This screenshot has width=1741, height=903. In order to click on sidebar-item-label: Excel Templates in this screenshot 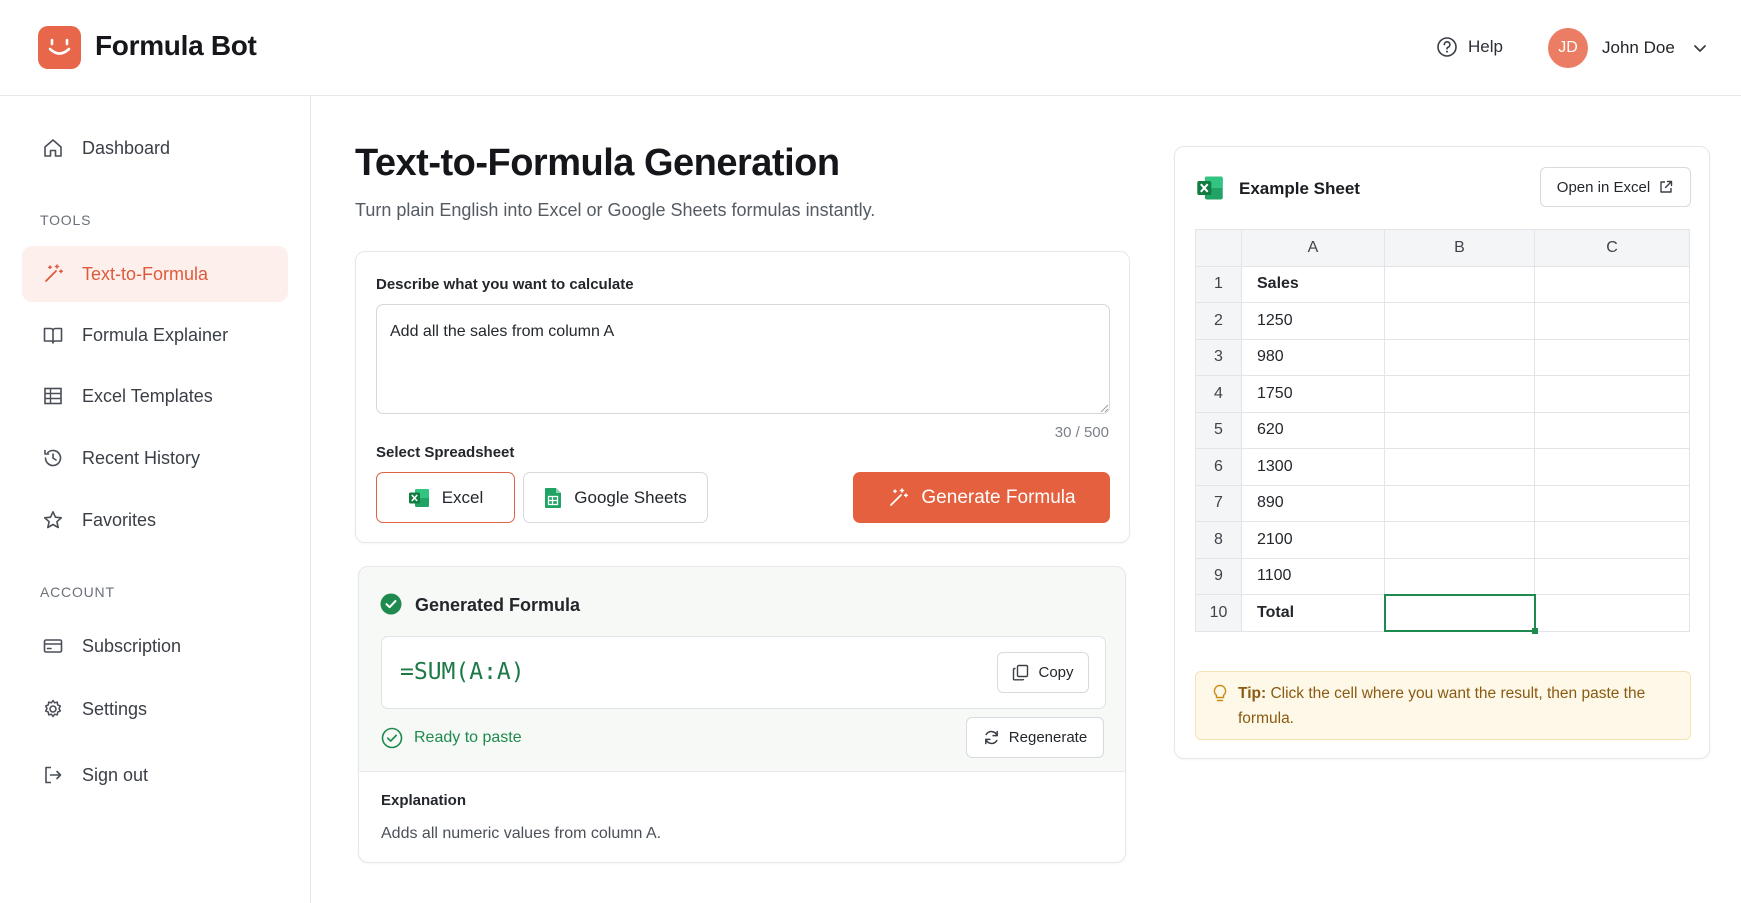, I will do `click(147, 395)`.